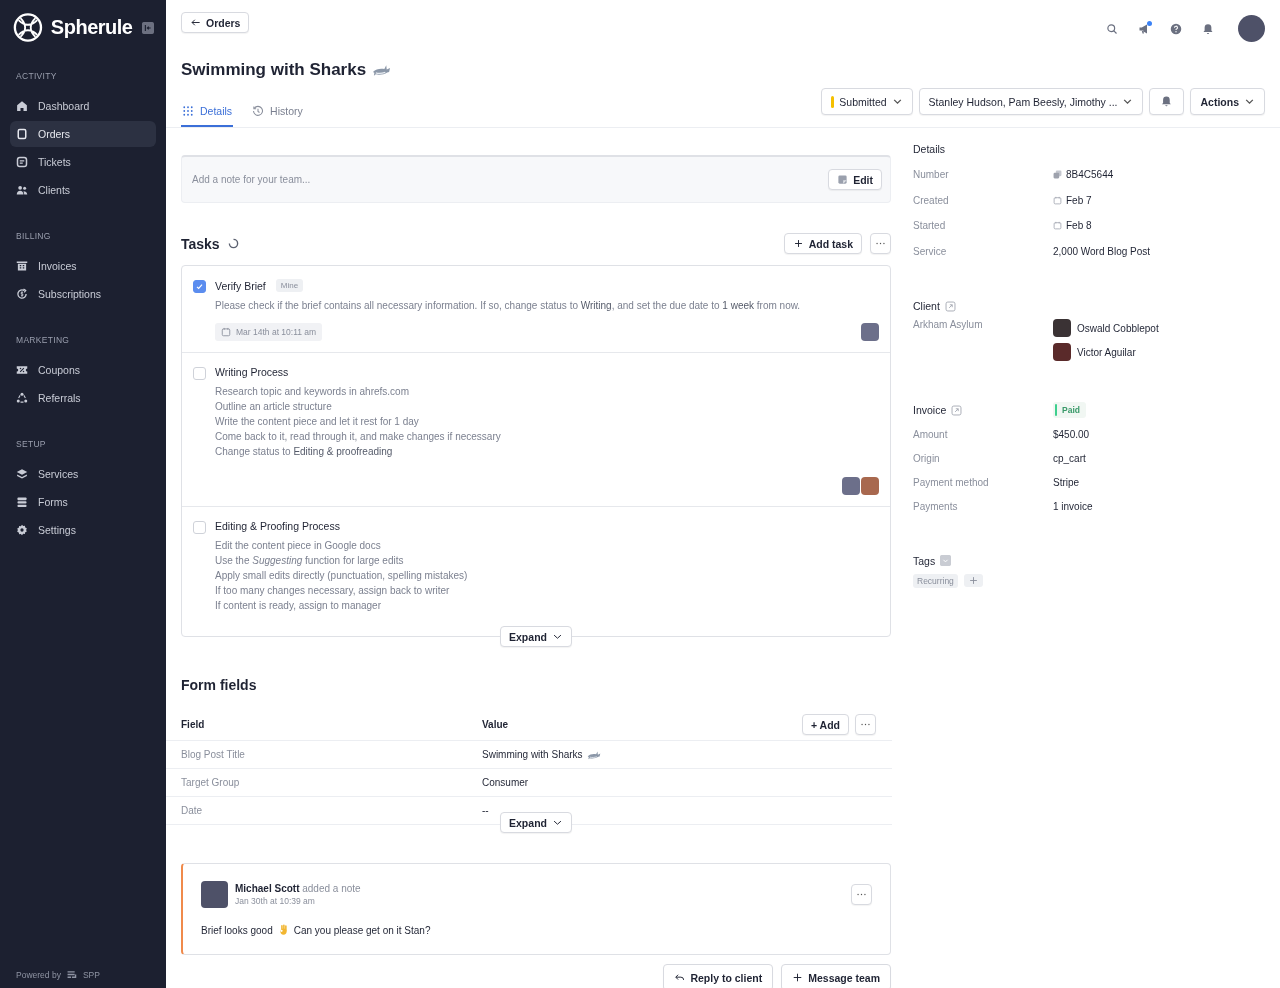 The height and width of the screenshot is (988, 1280). What do you see at coordinates (22, 370) in the screenshot?
I see `coupon-icon` at bounding box center [22, 370].